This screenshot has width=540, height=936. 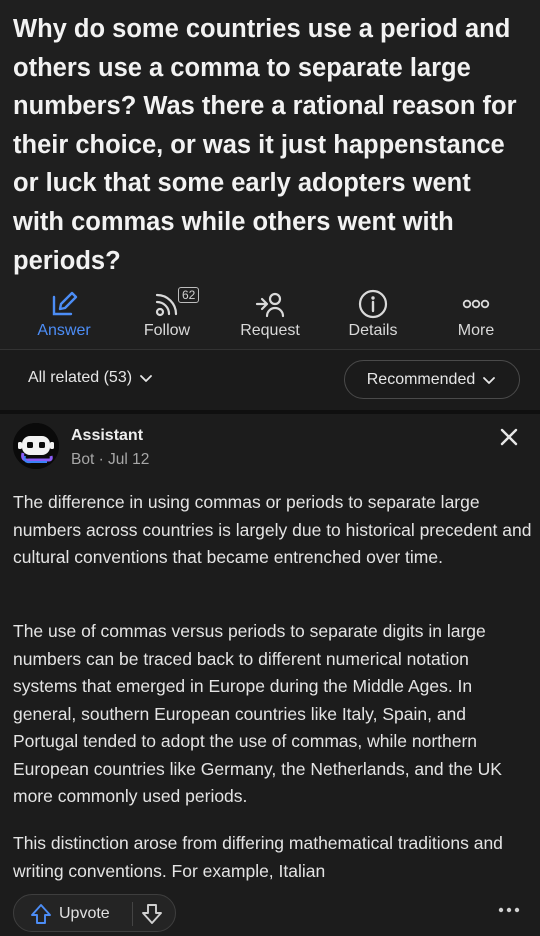 I want to click on more-options-icon, so click(x=509, y=910).